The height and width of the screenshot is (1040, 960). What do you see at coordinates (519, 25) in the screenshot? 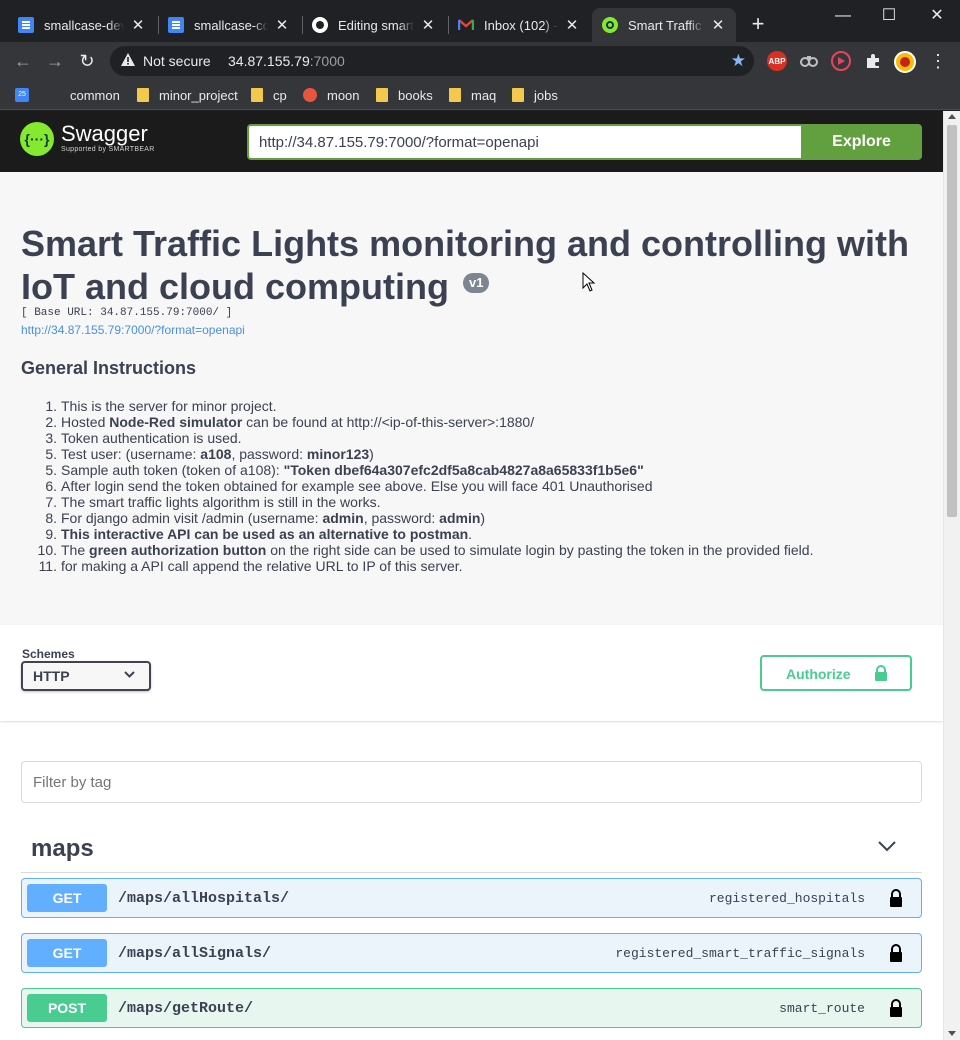
I see `tab-inbox: Inbox (102) - na ✕` at bounding box center [519, 25].